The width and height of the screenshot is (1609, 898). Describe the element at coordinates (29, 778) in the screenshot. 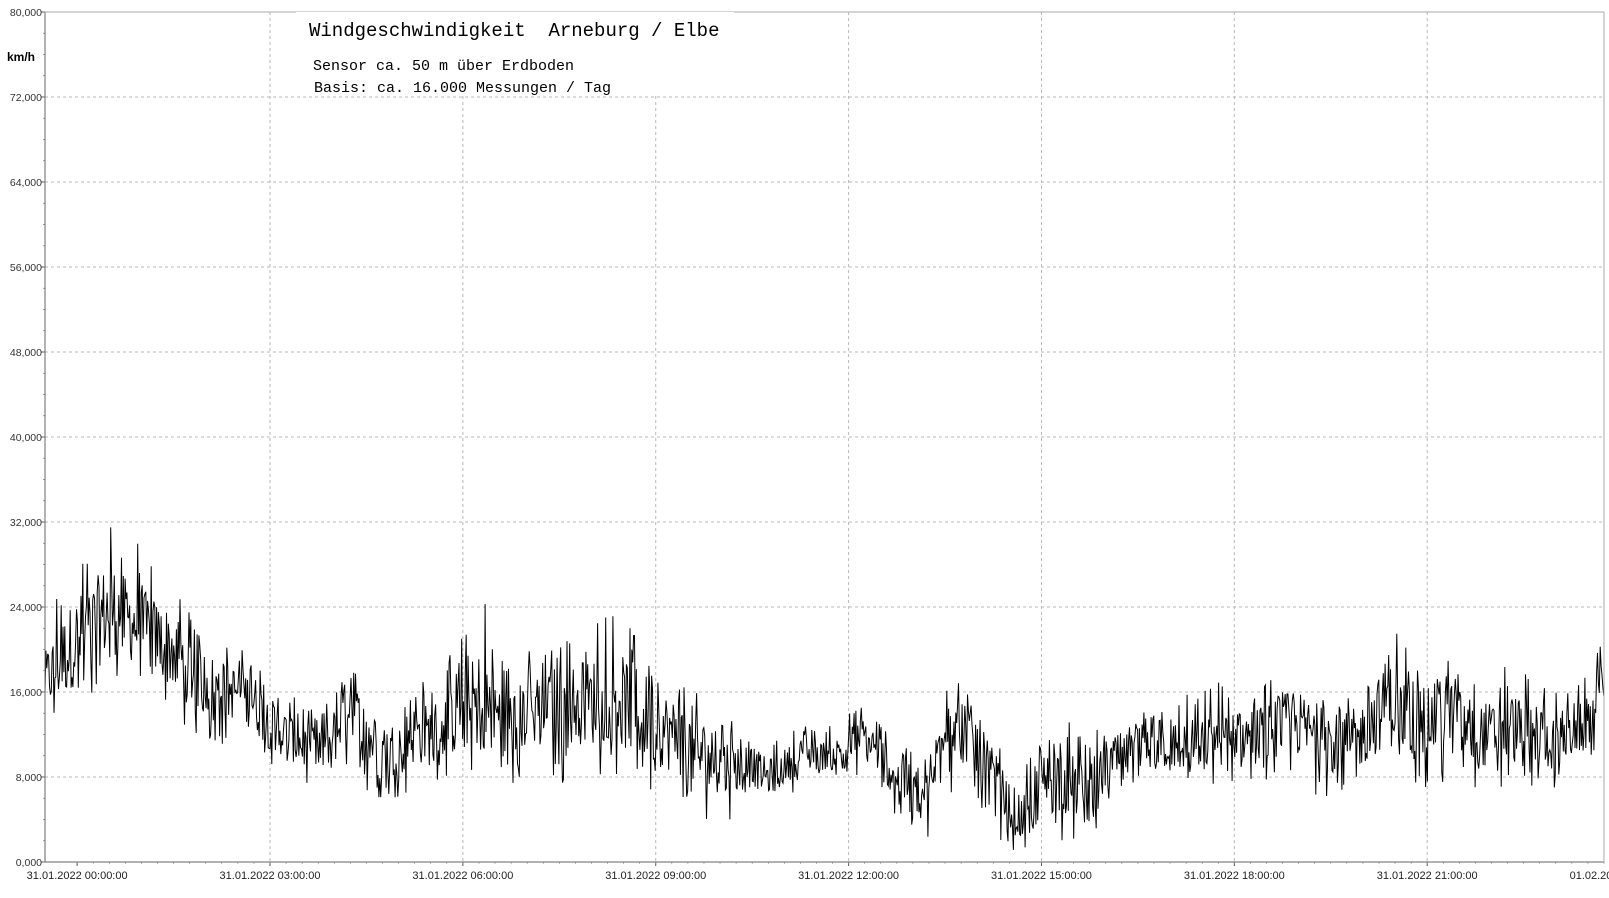

I see `y-tick-label: 8,000` at that location.